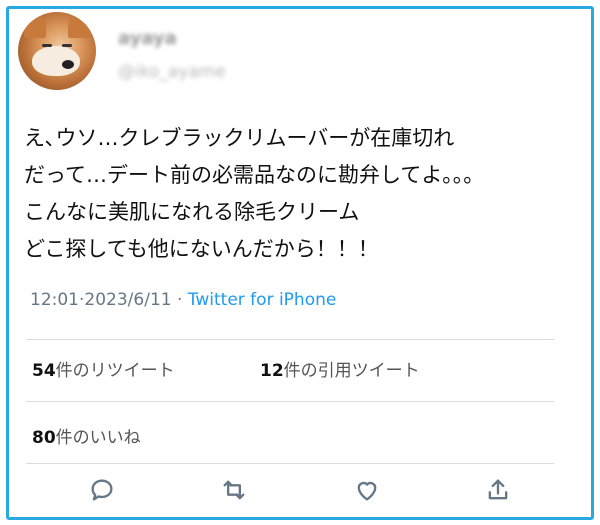  I want to click on tweet-line: こんなに美肌になれる除毛クリーム, so click(192, 212).